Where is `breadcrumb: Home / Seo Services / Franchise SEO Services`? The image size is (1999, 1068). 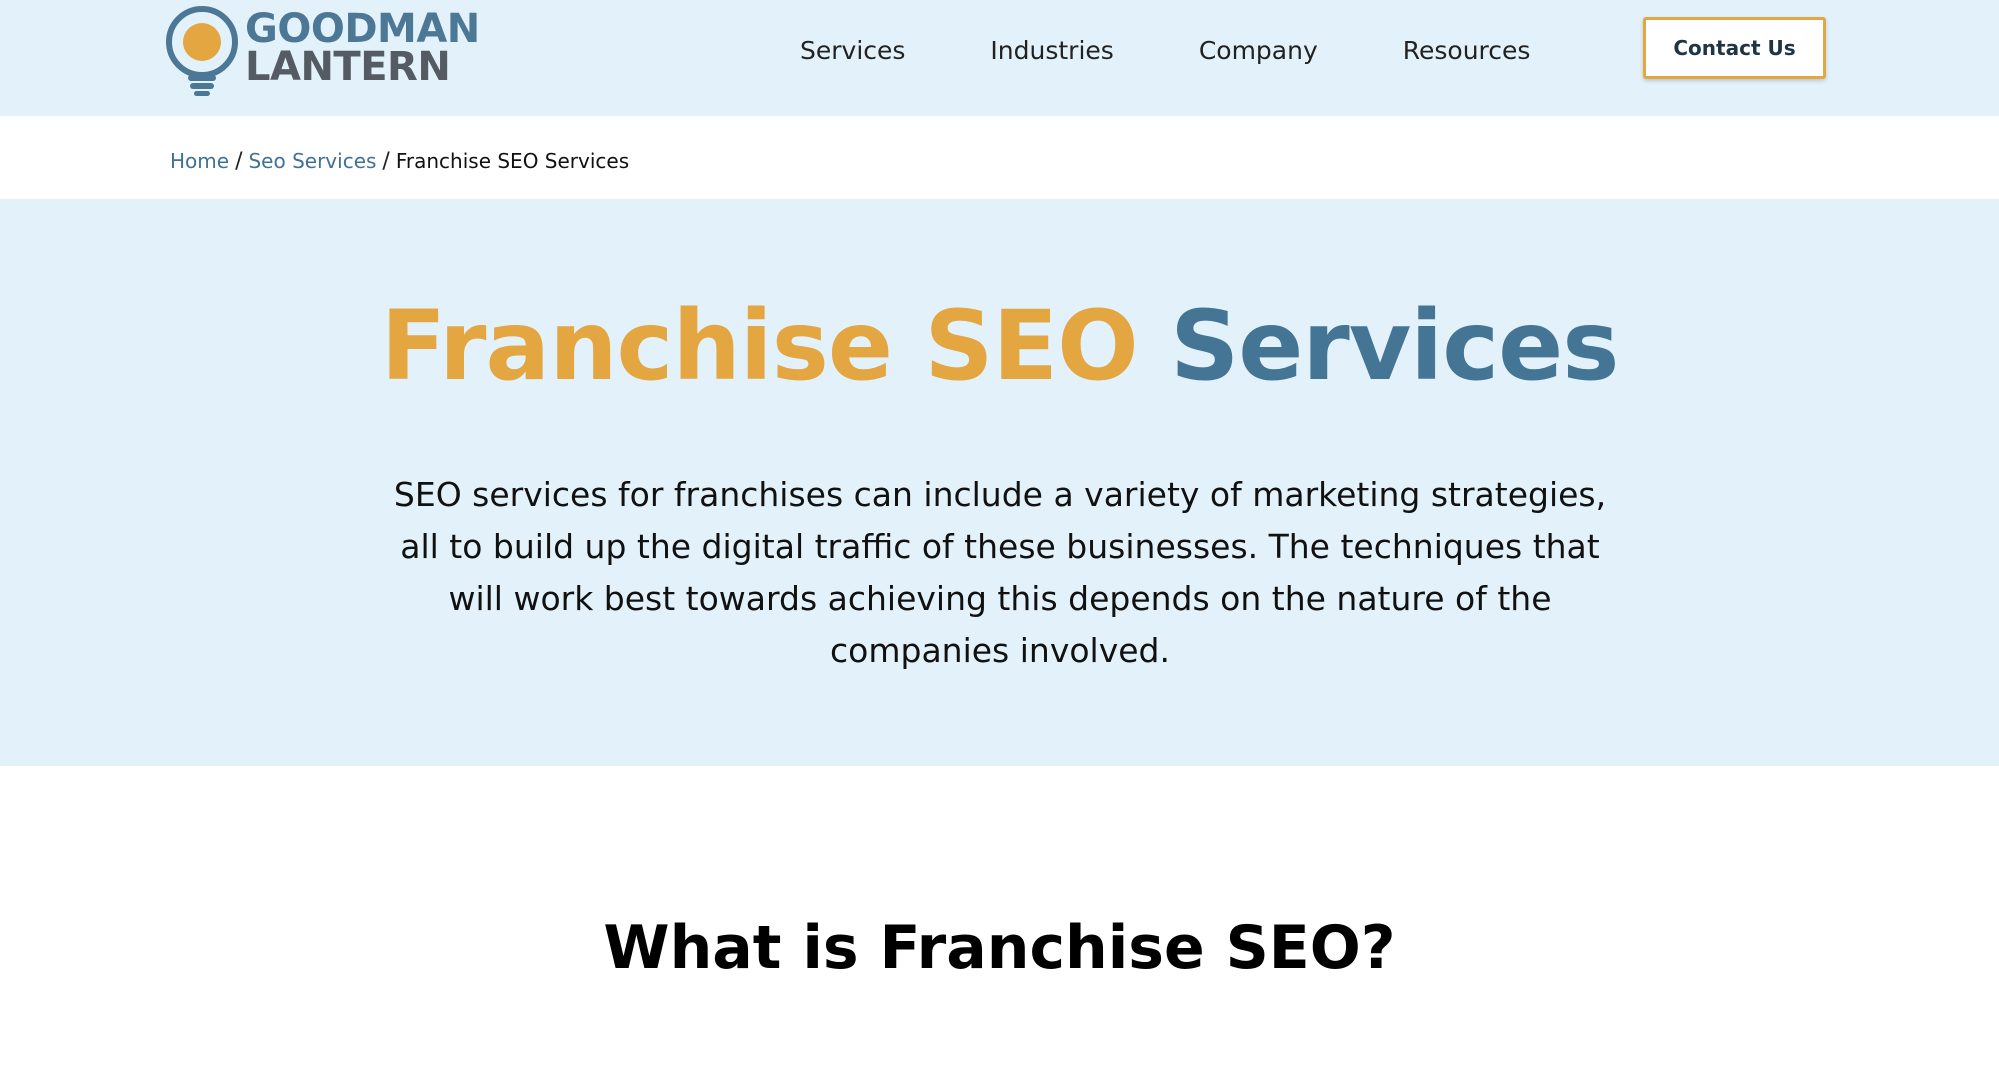
breadcrumb: Home / Seo Services / Franchise SEO Services is located at coordinates (399, 161).